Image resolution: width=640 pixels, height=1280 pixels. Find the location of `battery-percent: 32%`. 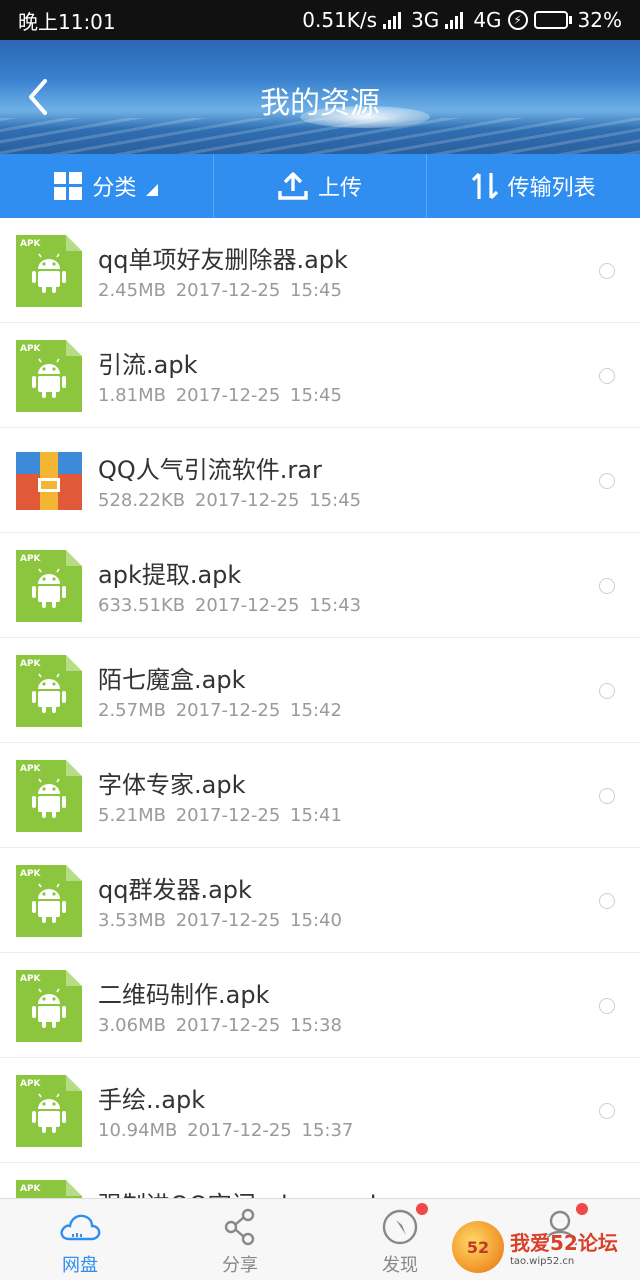

battery-percent: 32% is located at coordinates (599, 20).